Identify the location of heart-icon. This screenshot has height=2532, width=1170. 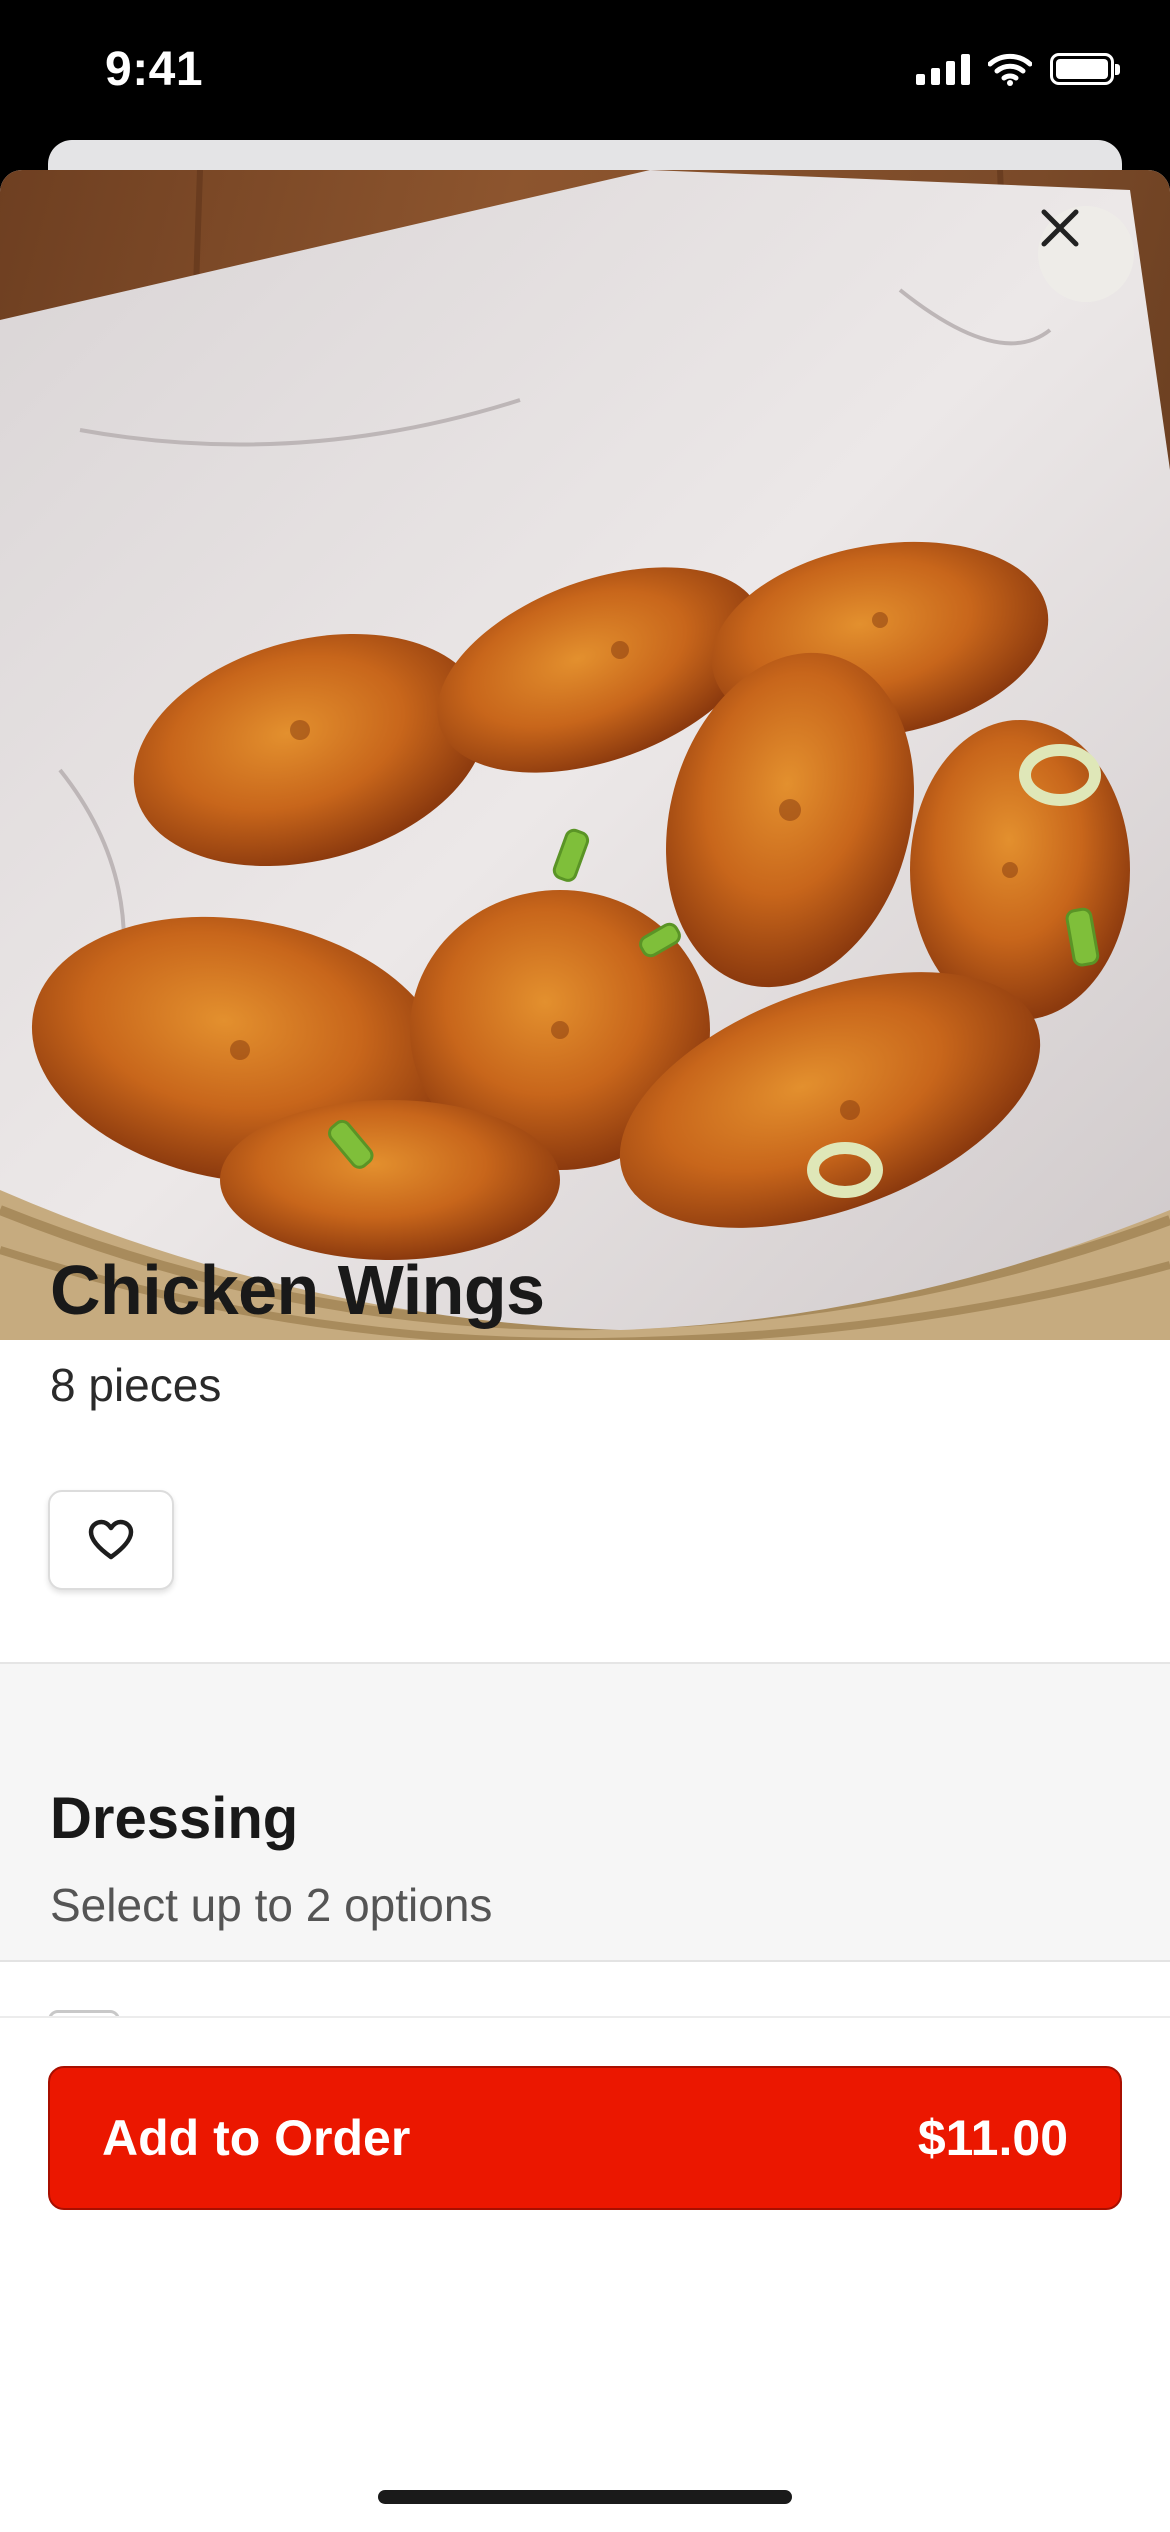
(111, 1539).